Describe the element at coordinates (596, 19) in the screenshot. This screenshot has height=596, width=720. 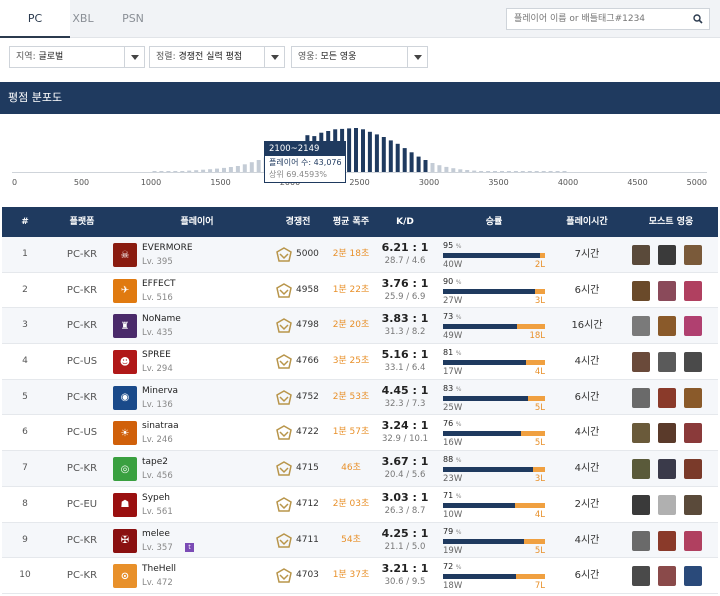
I see `search-input` at that location.